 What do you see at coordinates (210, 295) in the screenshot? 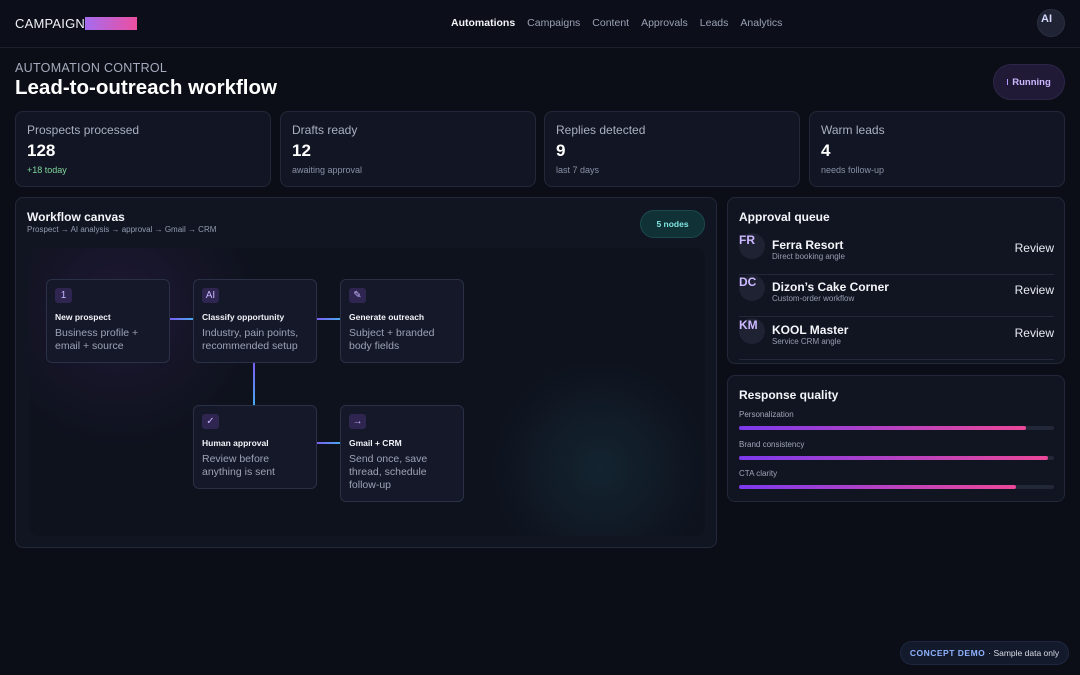
I see `ai-icon: AI` at bounding box center [210, 295].